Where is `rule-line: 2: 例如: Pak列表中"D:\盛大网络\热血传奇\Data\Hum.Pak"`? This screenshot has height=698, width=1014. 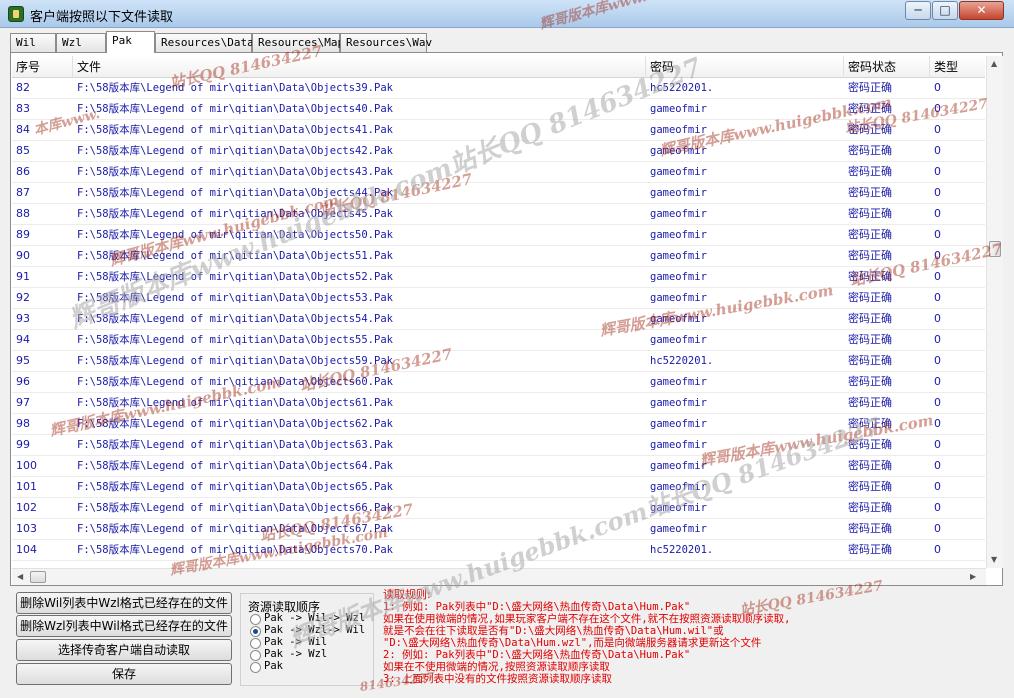 rule-line: 2: 例如: Pak列表中"D:\盛大网络\热血传奇\Data\Hum.Pak" is located at coordinates (537, 655).